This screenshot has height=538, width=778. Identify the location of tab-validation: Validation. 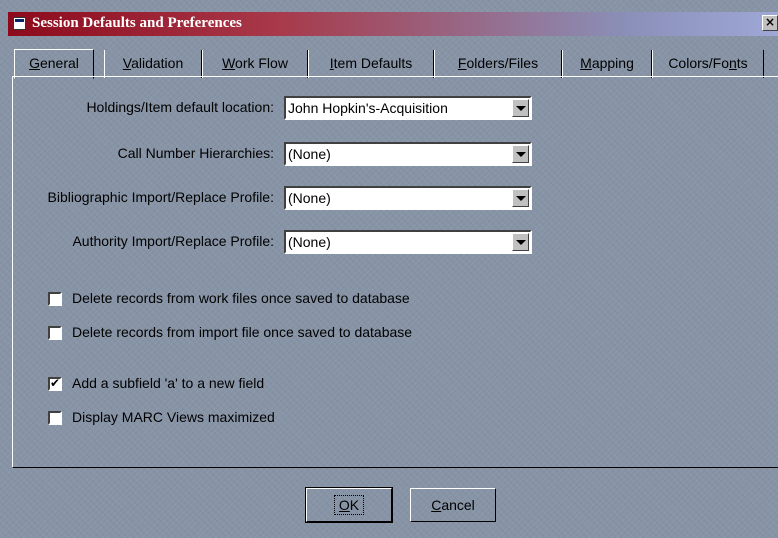
(153, 64).